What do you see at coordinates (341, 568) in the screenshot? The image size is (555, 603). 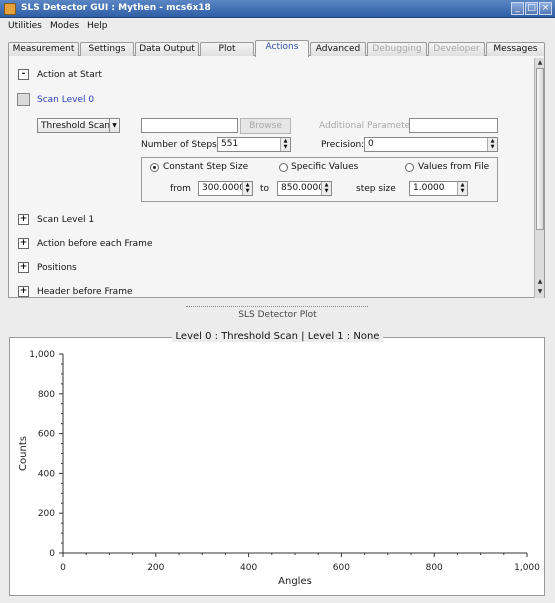 I see `x-tick-label: 600` at bounding box center [341, 568].